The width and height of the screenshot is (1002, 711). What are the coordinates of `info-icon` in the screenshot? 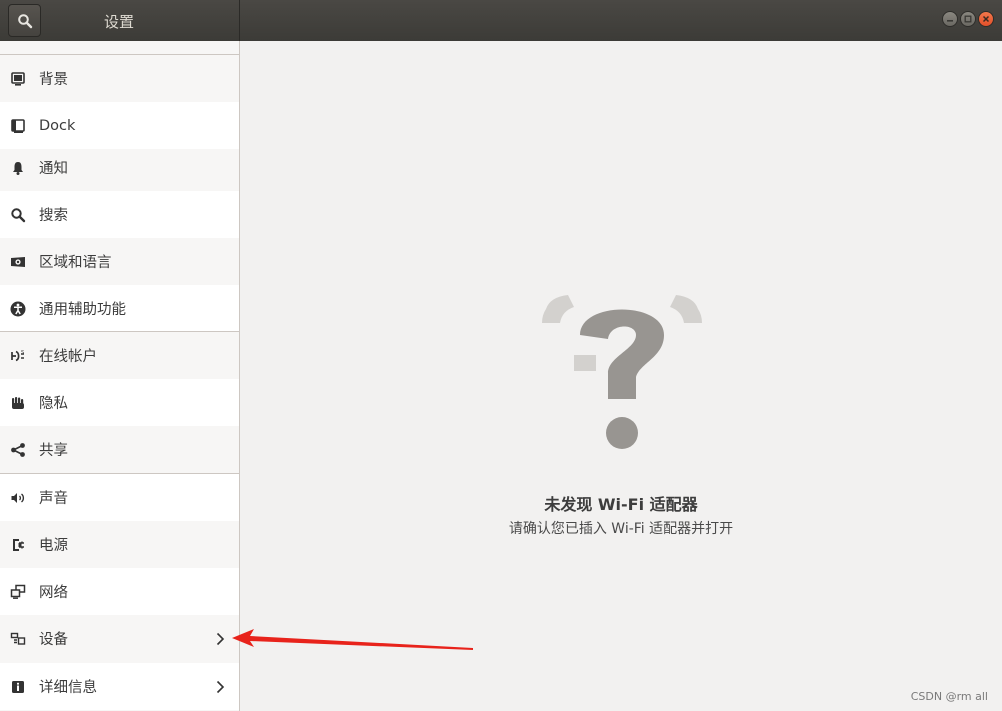 It's located at (18, 687).